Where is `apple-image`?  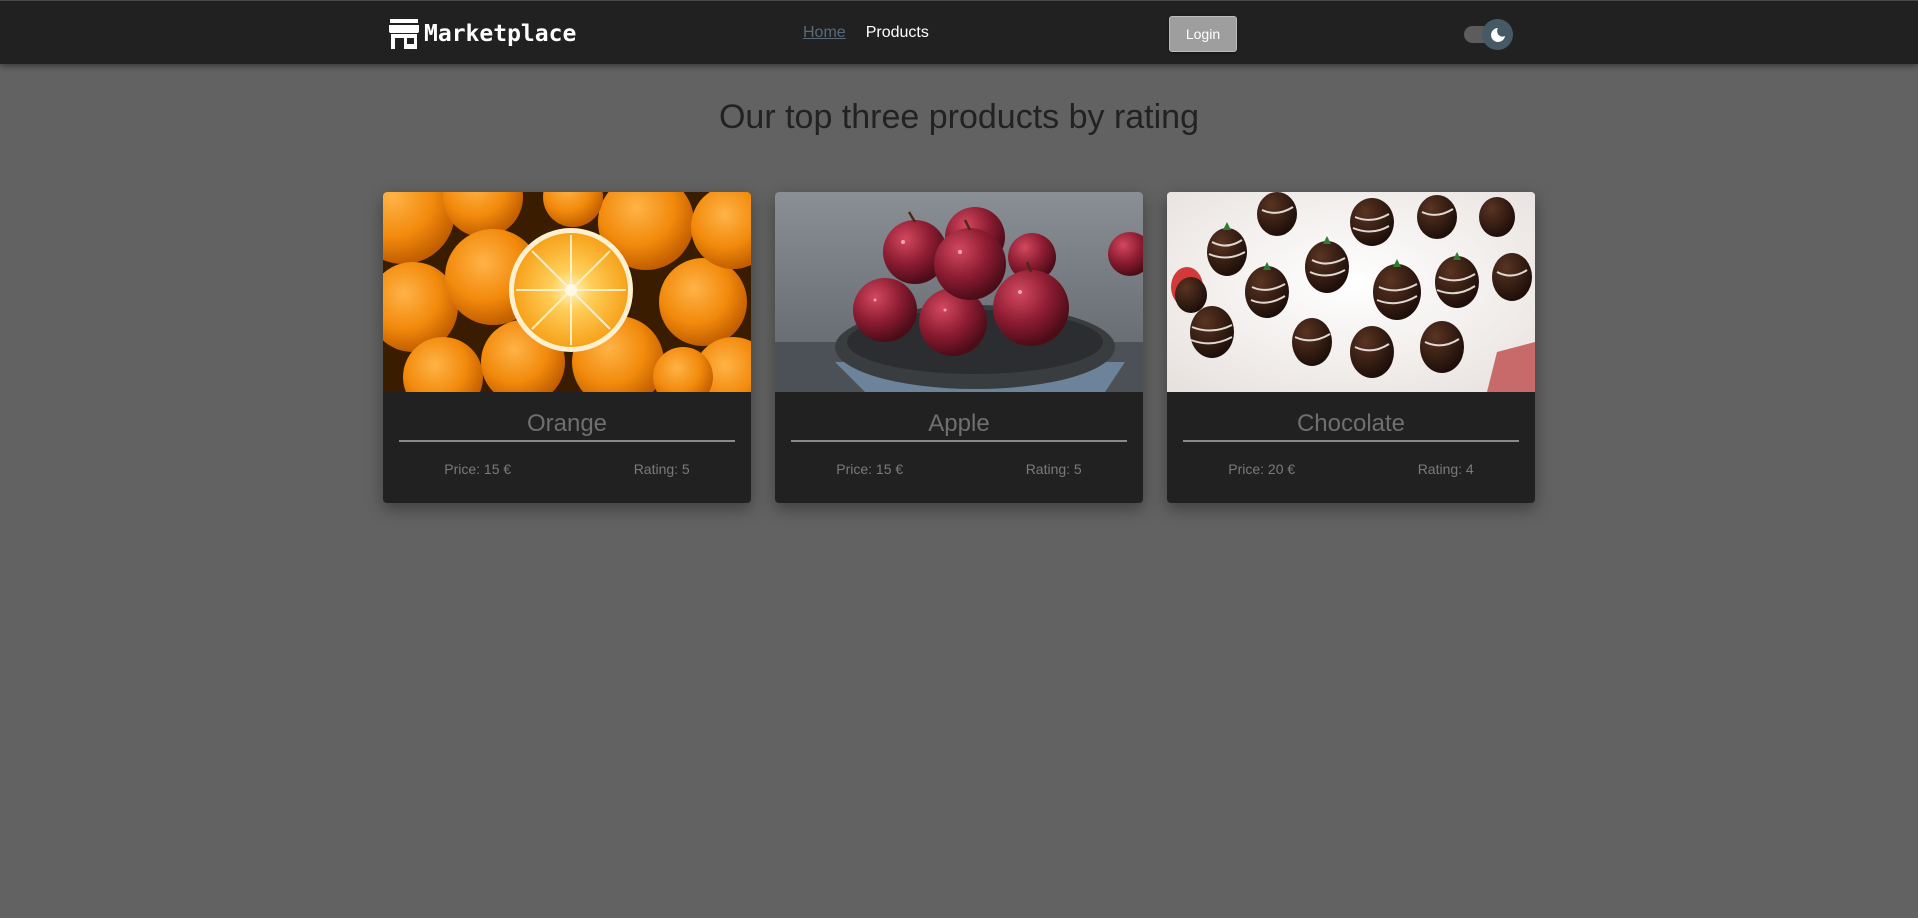 apple-image is located at coordinates (959, 292).